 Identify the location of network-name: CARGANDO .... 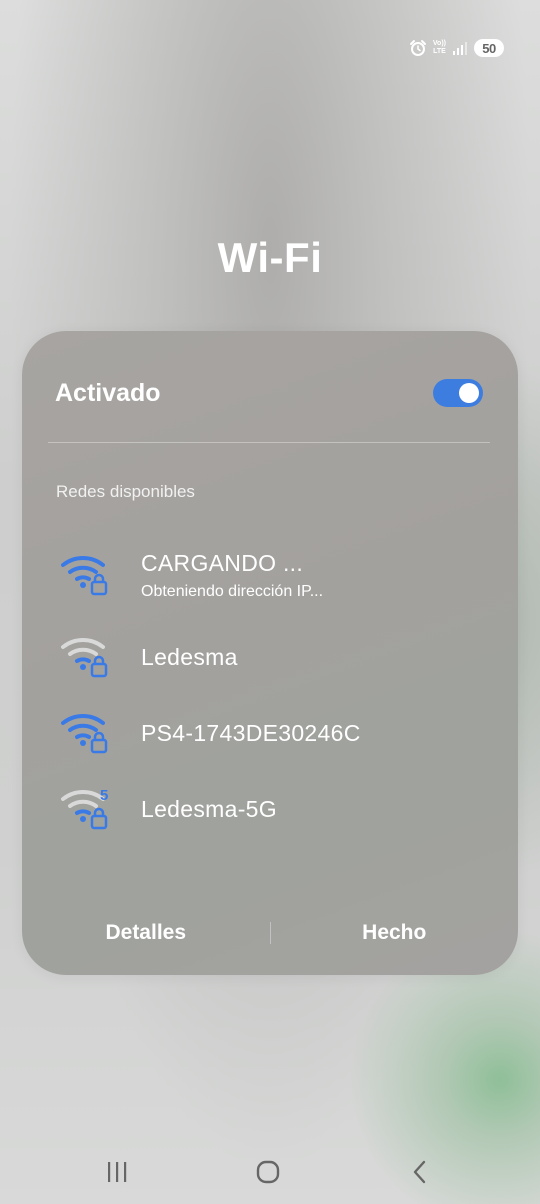
(222, 562).